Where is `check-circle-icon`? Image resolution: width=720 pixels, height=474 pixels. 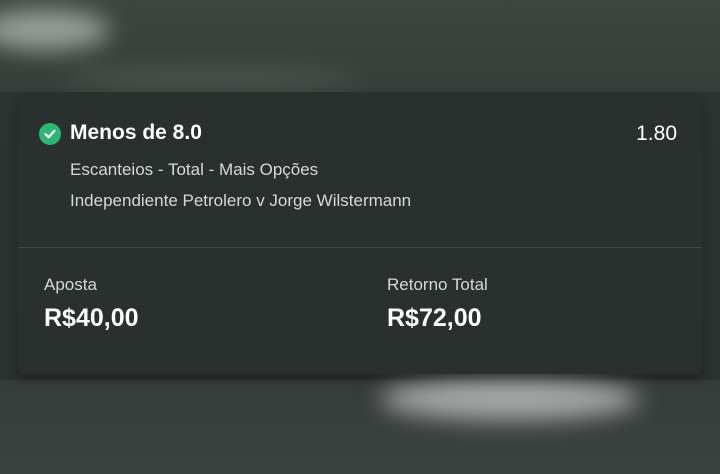 check-circle-icon is located at coordinates (50, 134).